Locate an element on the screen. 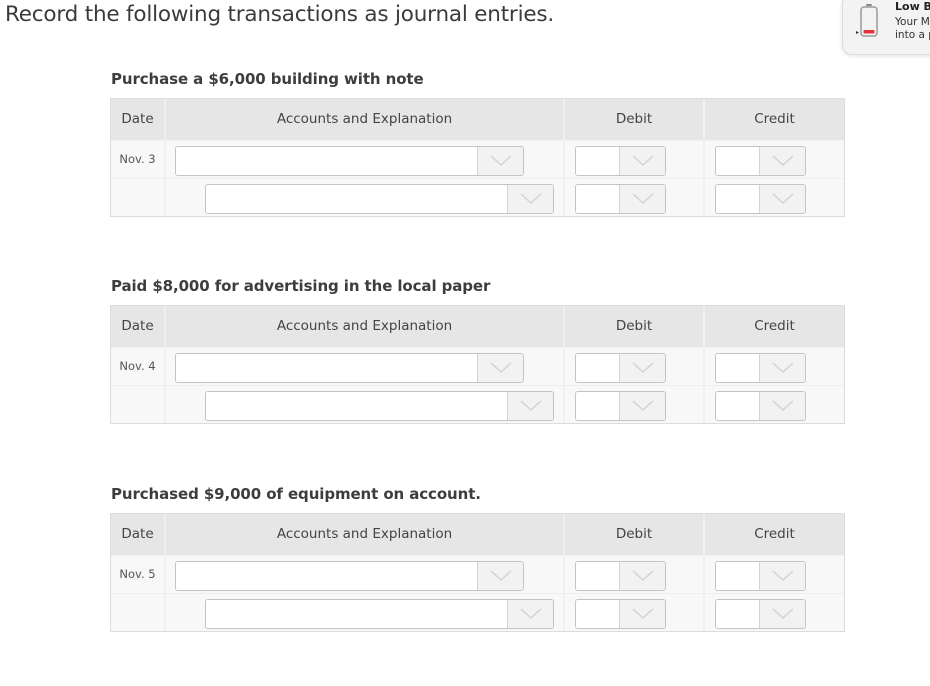 The width and height of the screenshot is (930, 686). notification-title: Low Ba is located at coordinates (912, 6).